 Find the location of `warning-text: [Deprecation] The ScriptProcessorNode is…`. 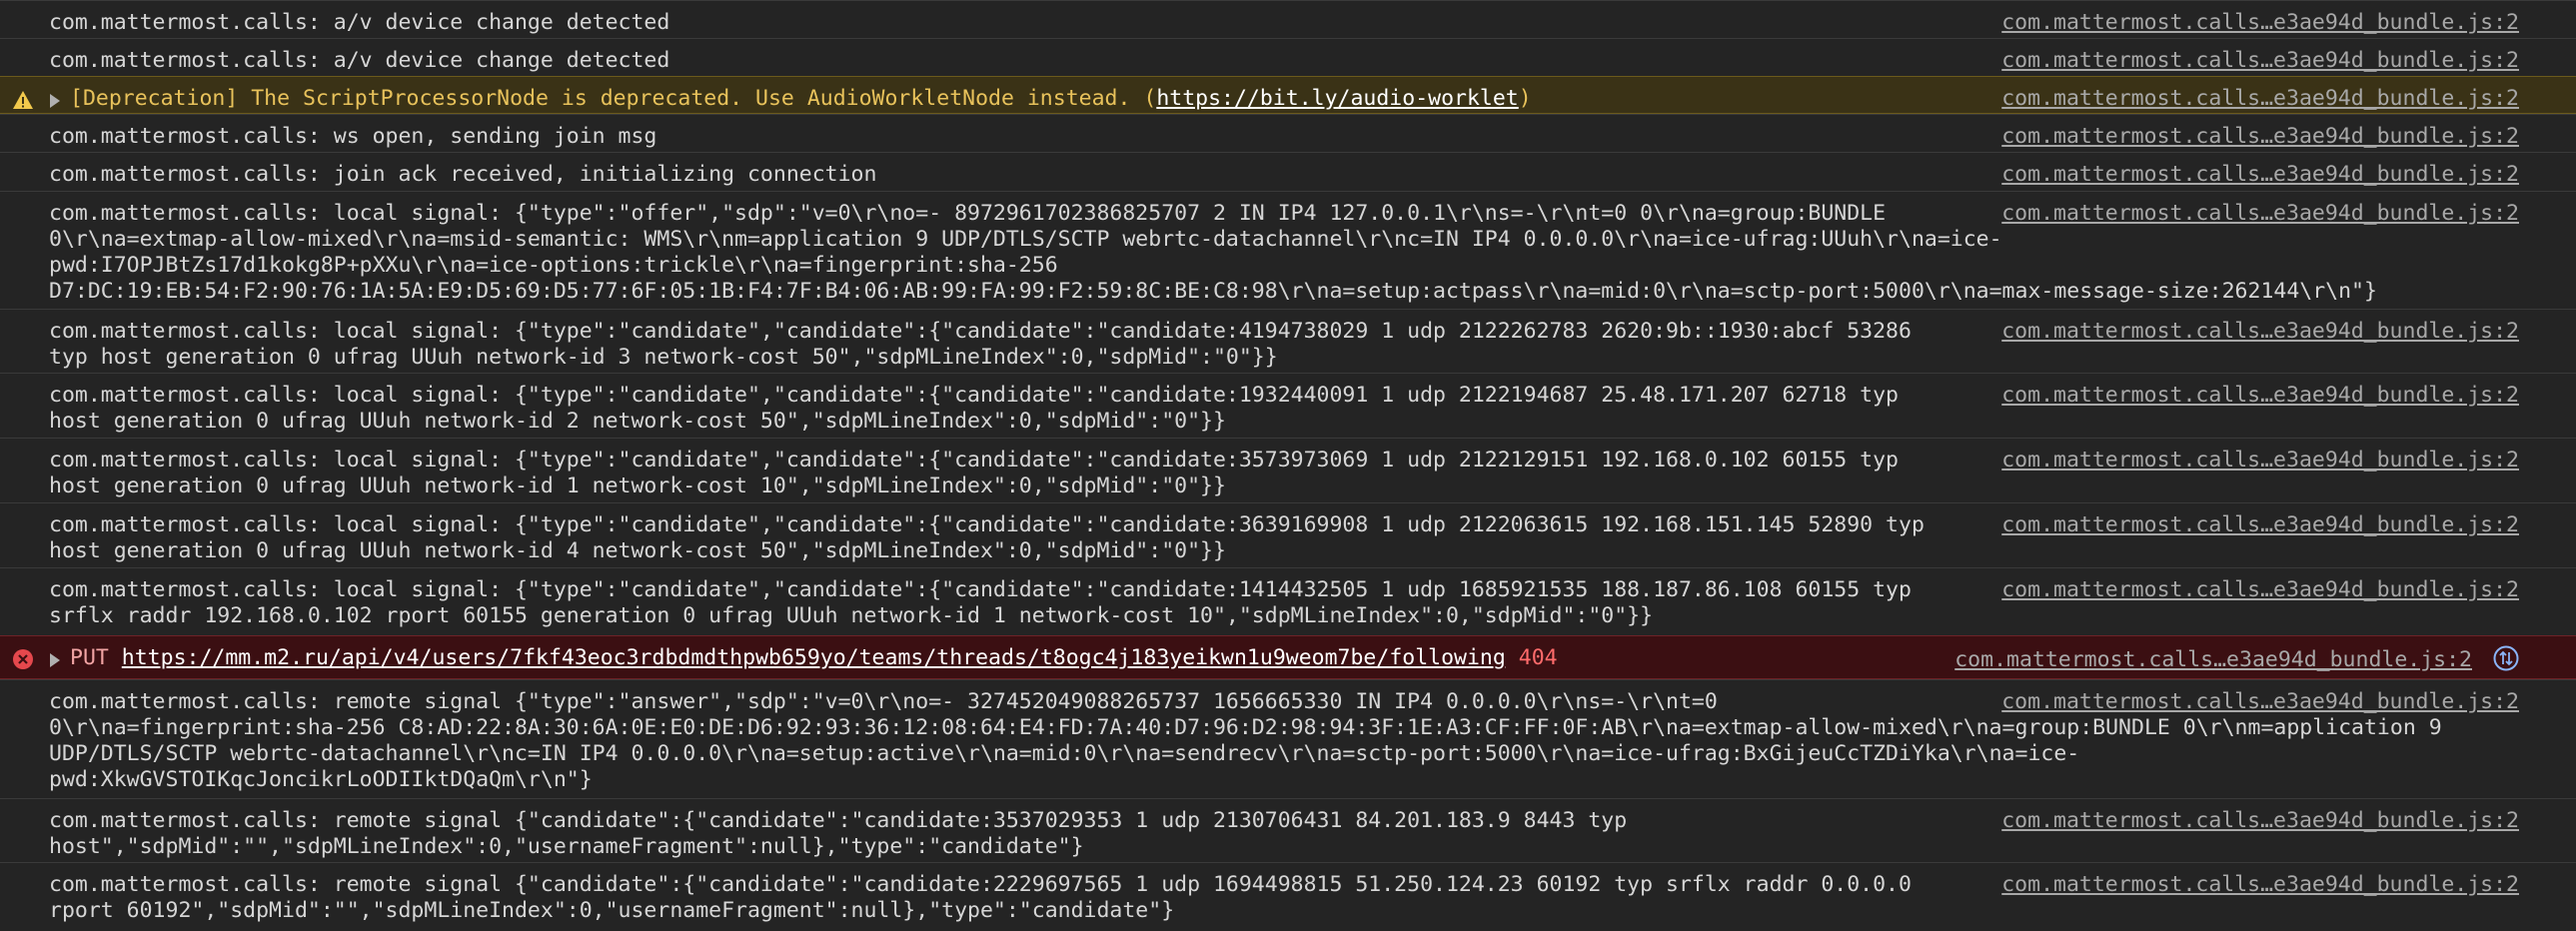

warning-text: [Deprecation] The ScriptProcessorNode is… is located at coordinates (613, 99).